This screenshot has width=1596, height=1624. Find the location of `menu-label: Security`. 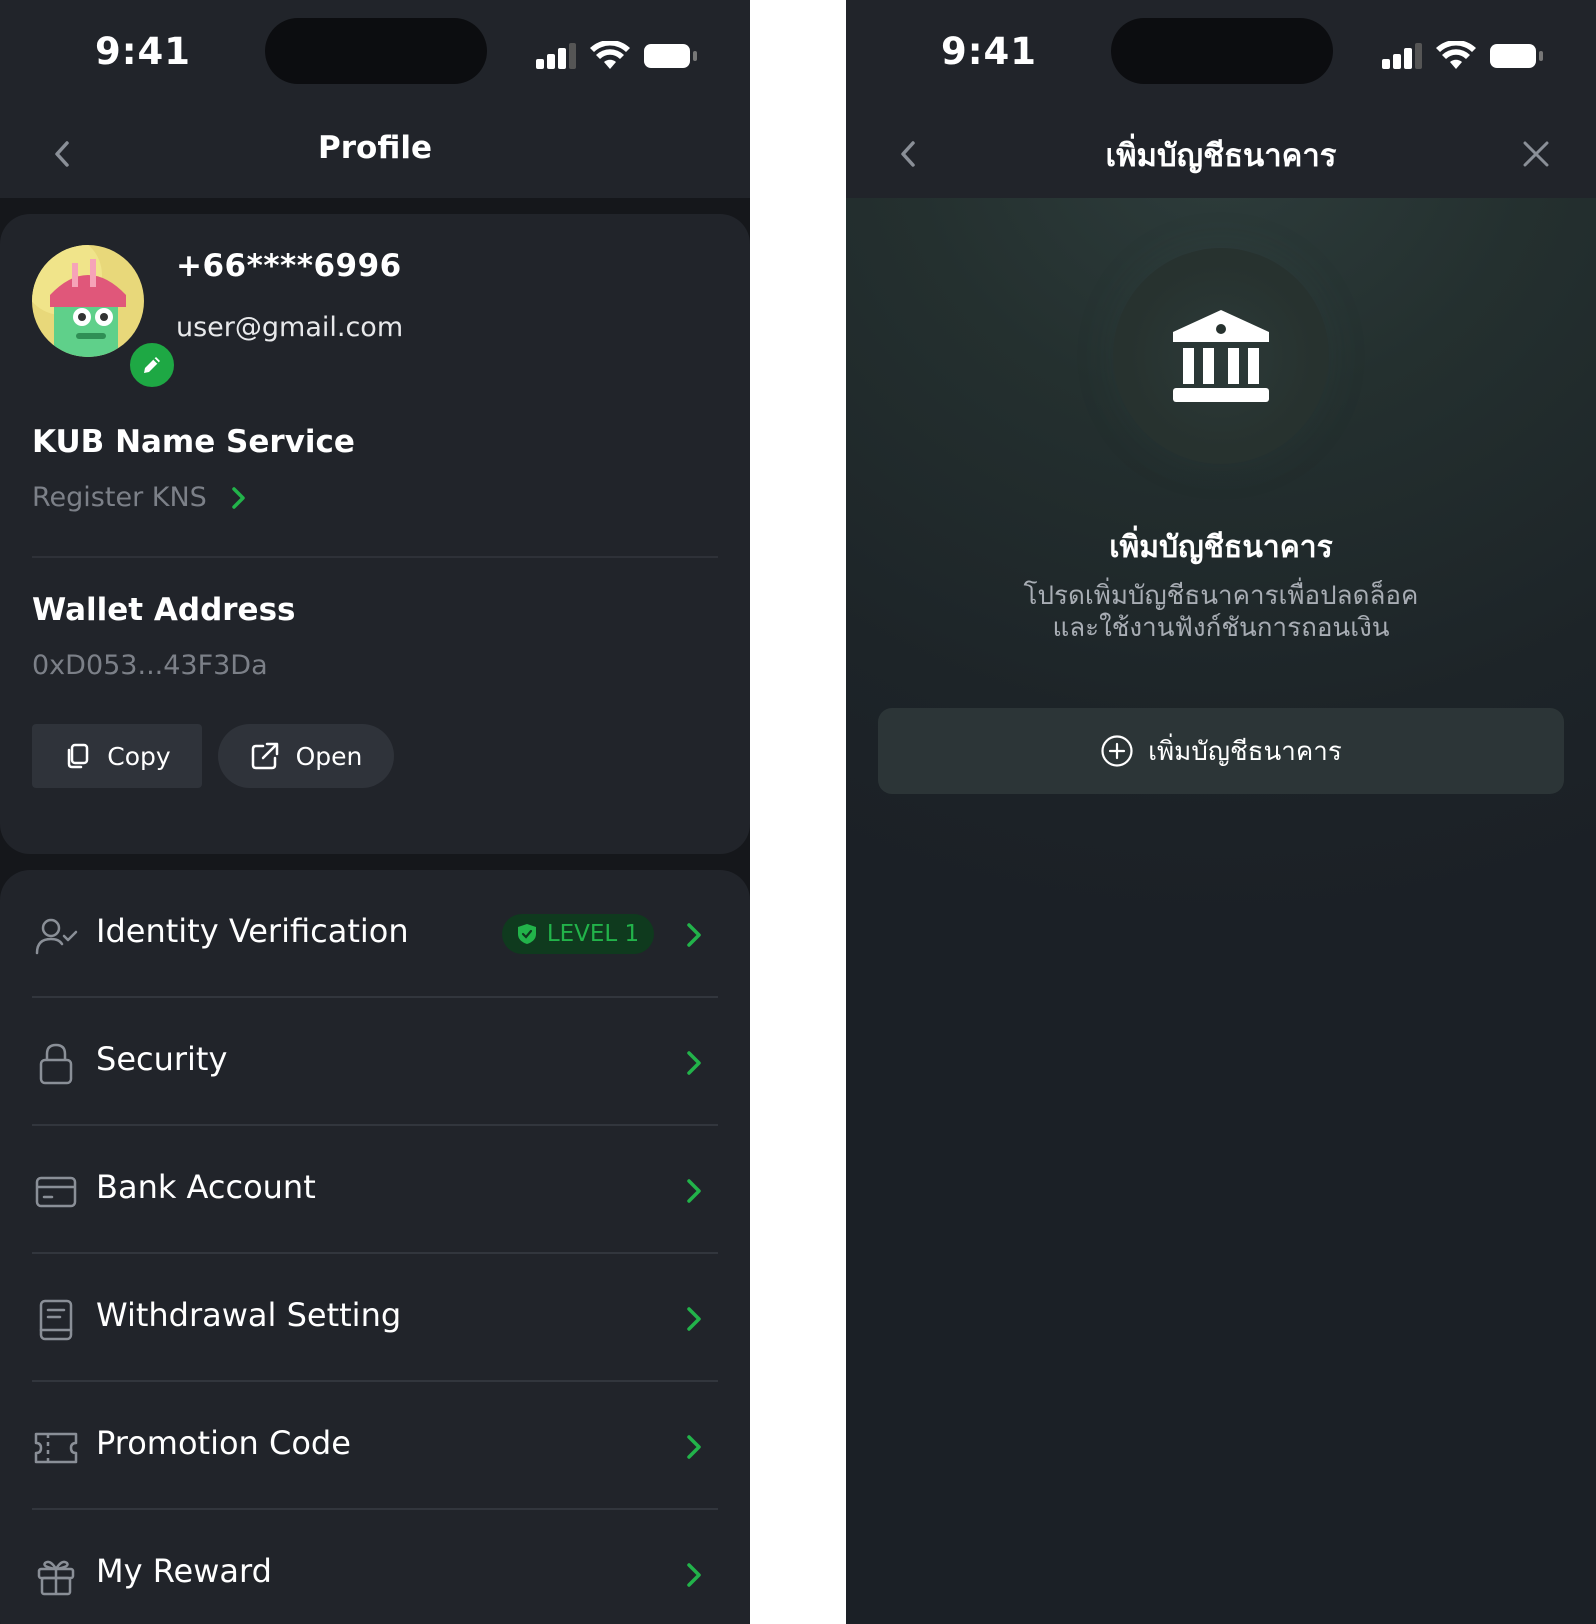

menu-label: Security is located at coordinates (162, 1059).